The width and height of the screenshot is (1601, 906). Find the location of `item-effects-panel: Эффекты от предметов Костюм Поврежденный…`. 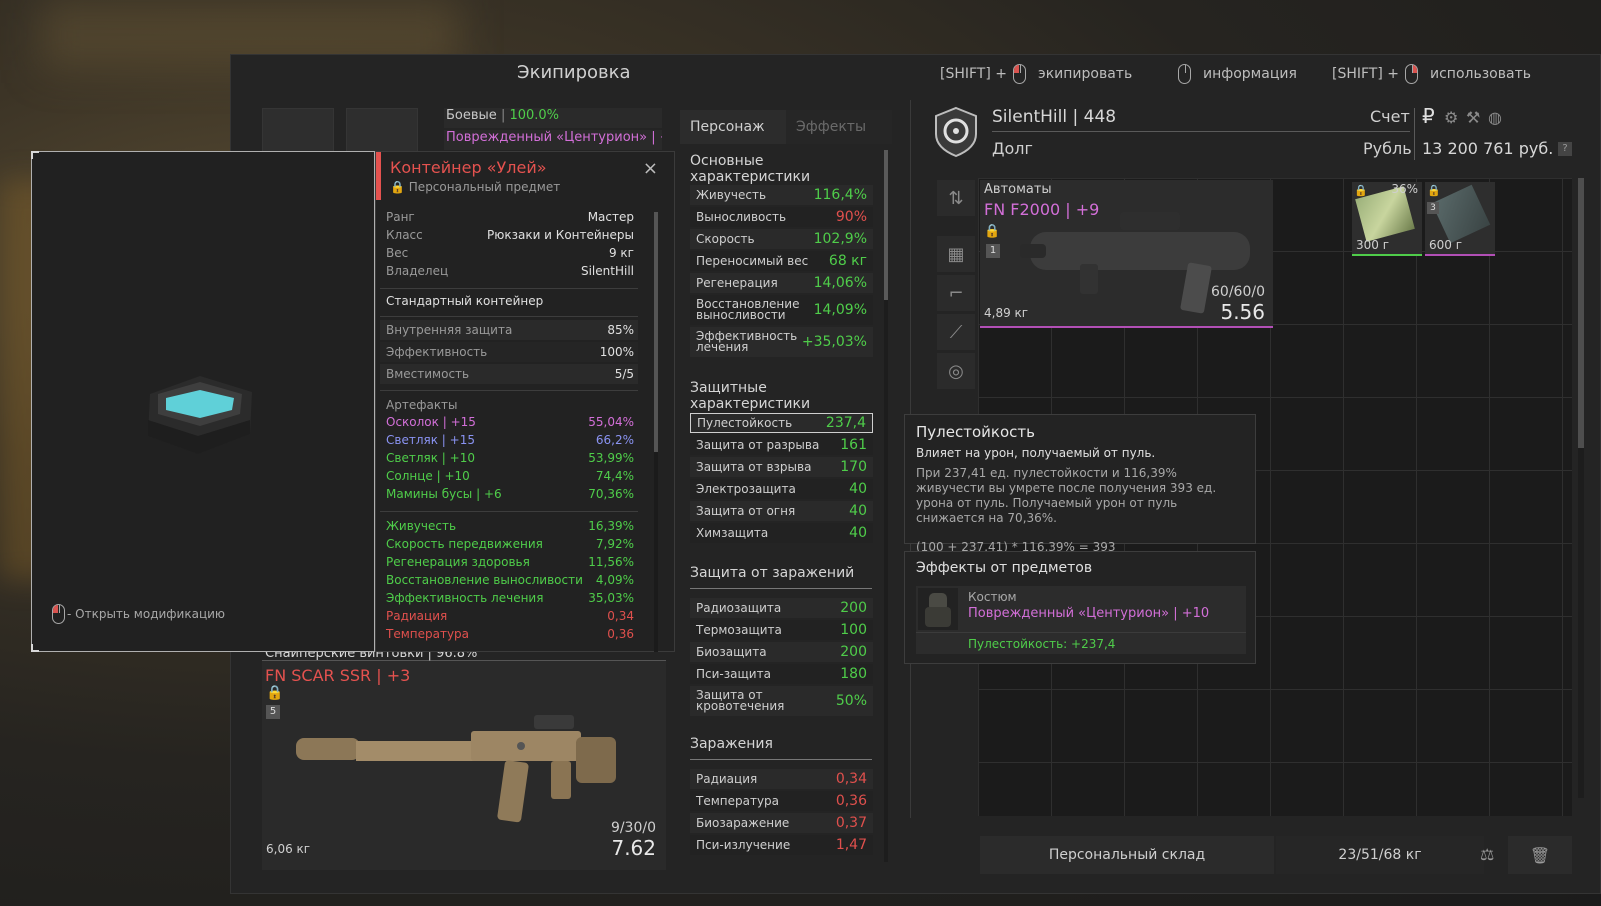

item-effects-panel: Эффекты от предметов Костюм Поврежденный… is located at coordinates (1080, 607).